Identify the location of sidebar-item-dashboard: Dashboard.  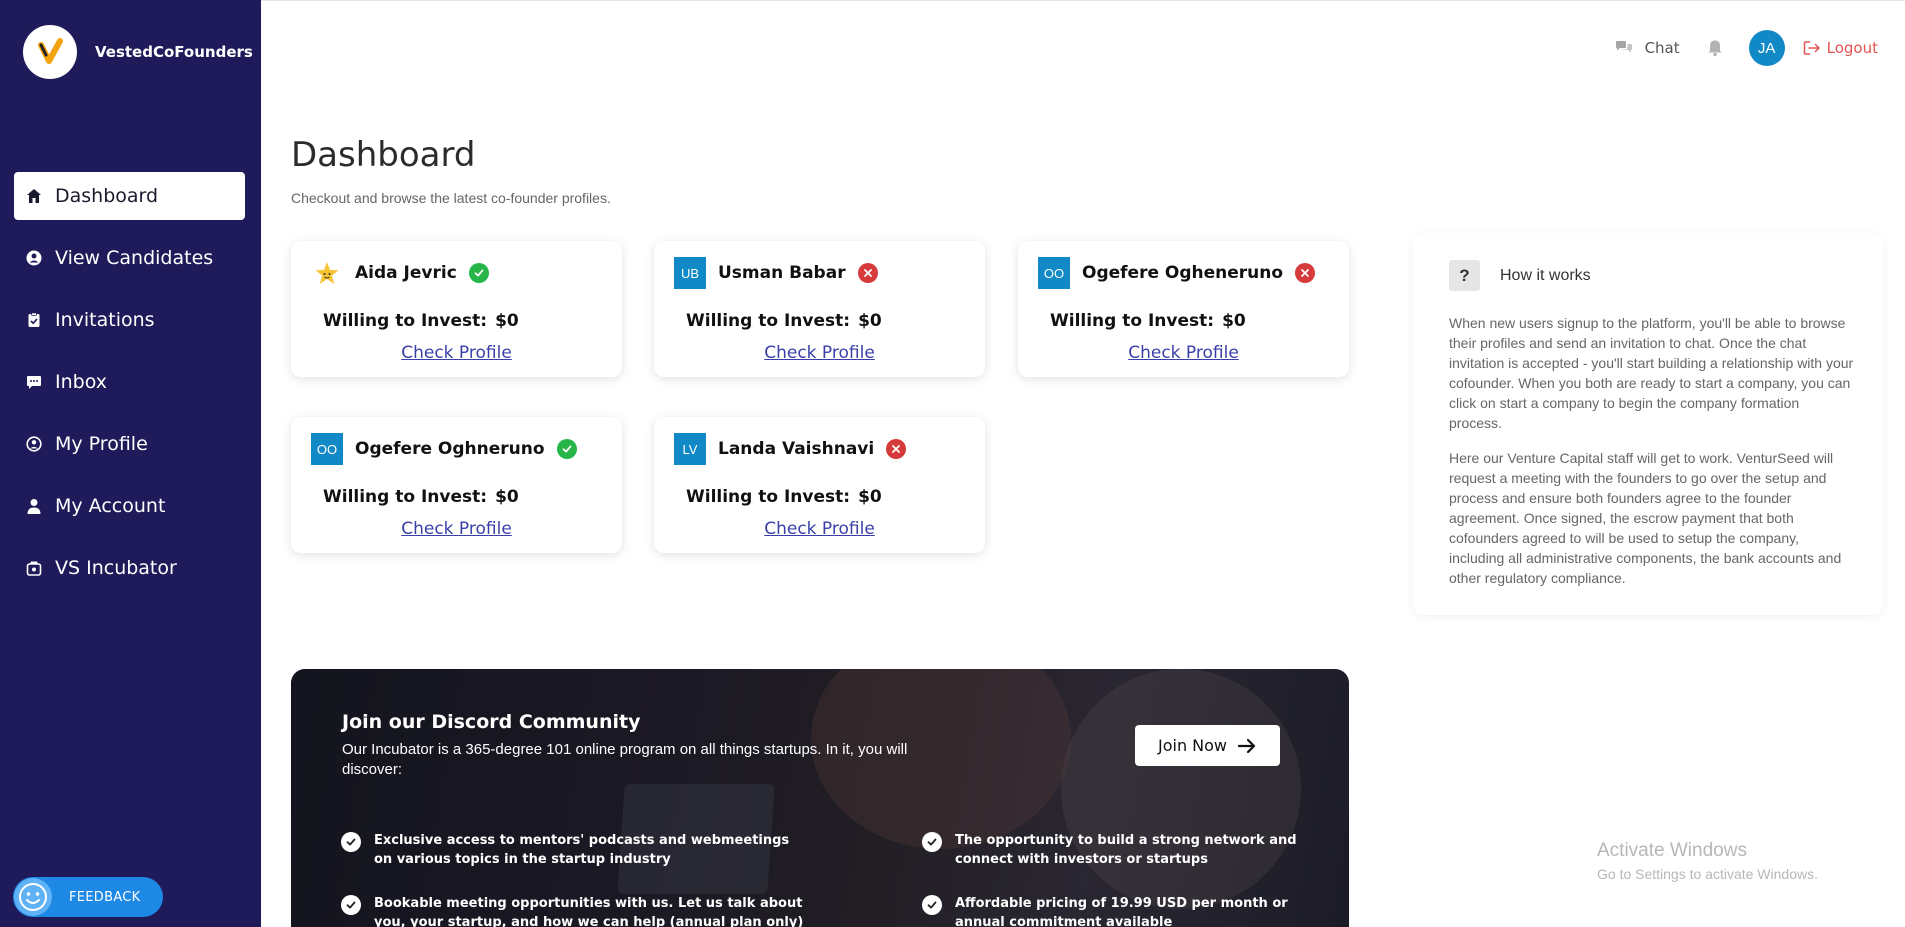
(129, 196).